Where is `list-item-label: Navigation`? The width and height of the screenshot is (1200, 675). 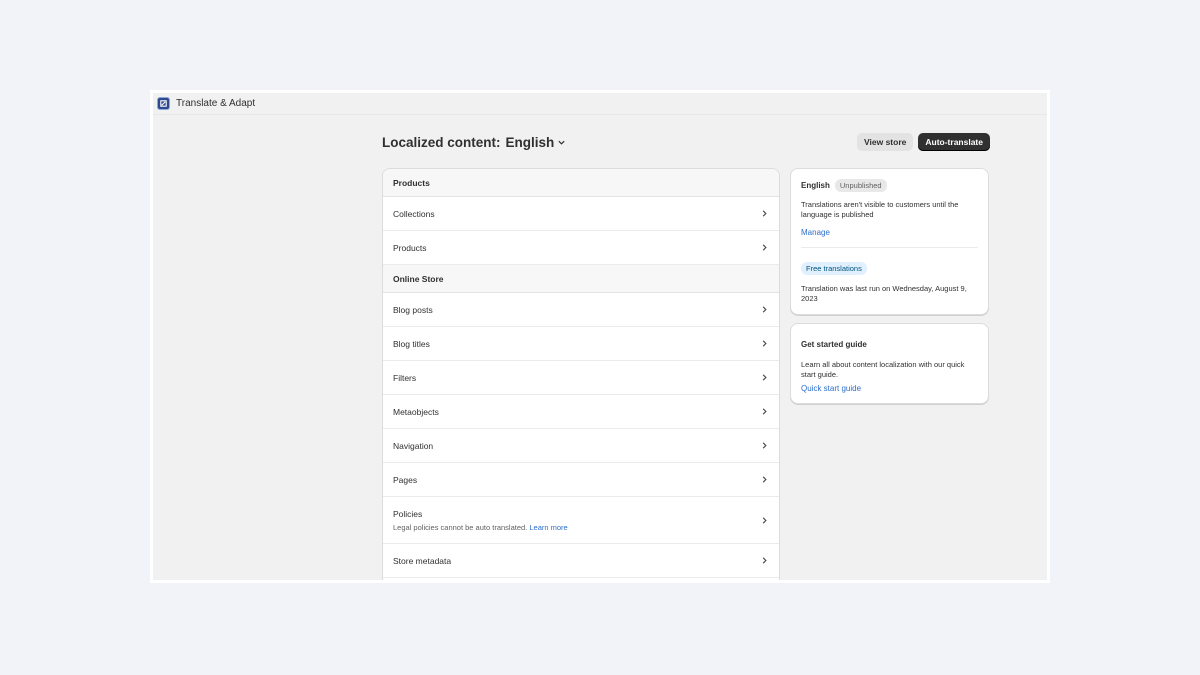
list-item-label: Navigation is located at coordinates (413, 445).